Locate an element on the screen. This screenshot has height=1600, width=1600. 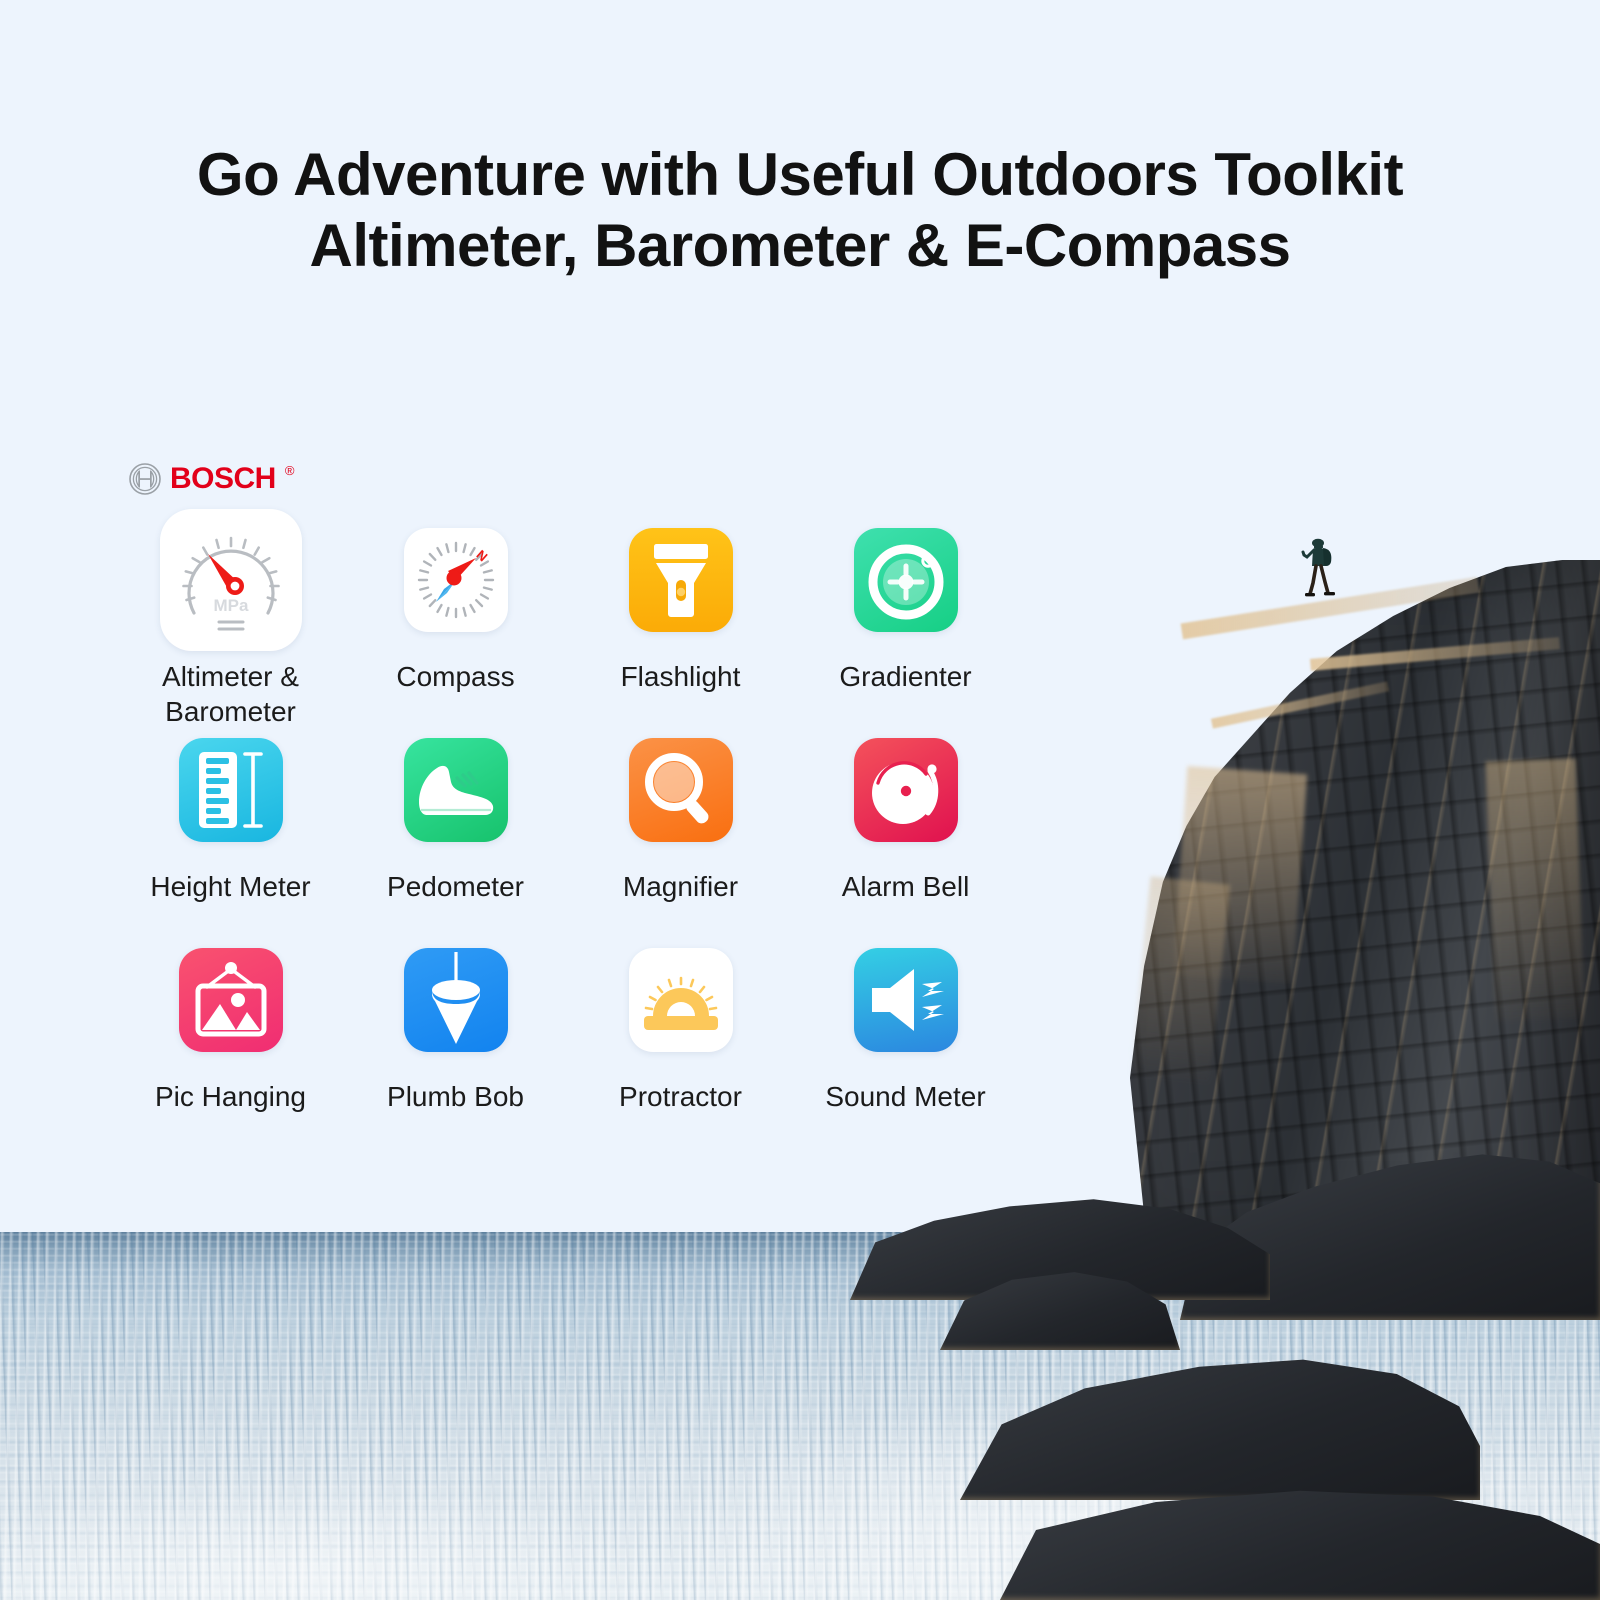
protractor-tile is located at coordinates (680, 1000).